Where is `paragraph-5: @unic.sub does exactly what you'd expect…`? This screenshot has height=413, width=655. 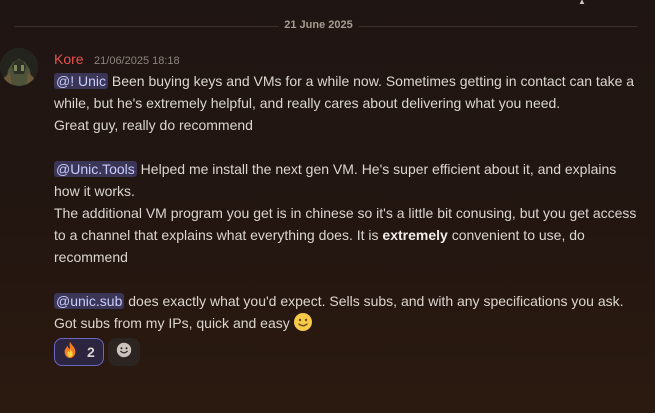
paragraph-5: @unic.sub does exactly what you'd expect… is located at coordinates (349, 312).